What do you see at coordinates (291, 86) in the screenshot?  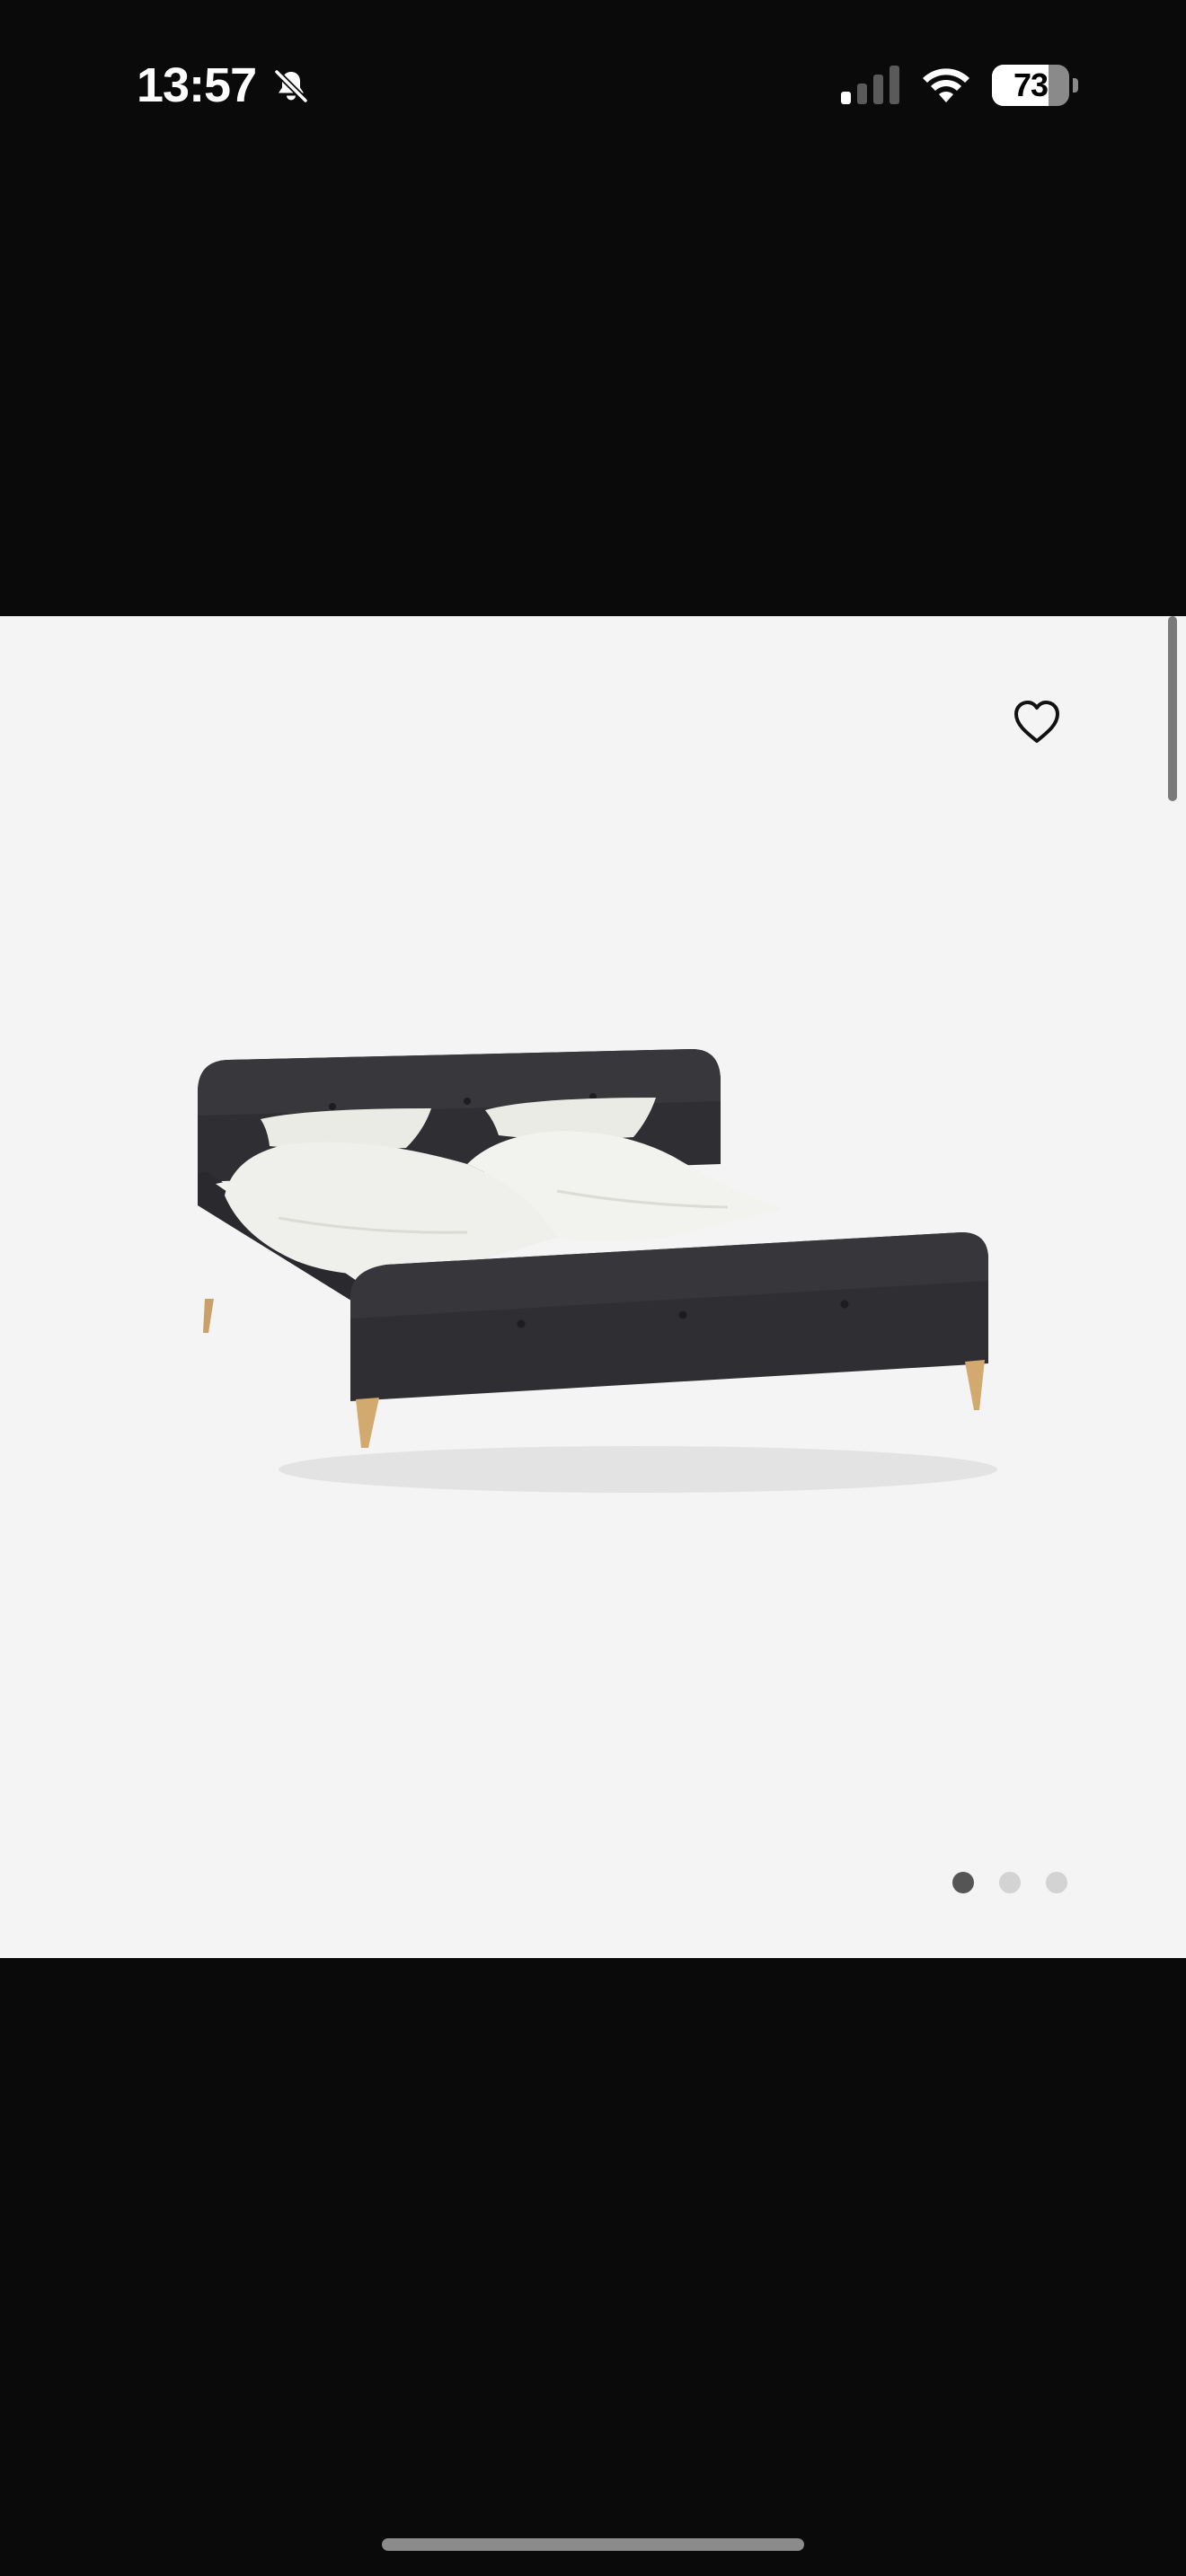 I see `bell-slash-icon` at bounding box center [291, 86].